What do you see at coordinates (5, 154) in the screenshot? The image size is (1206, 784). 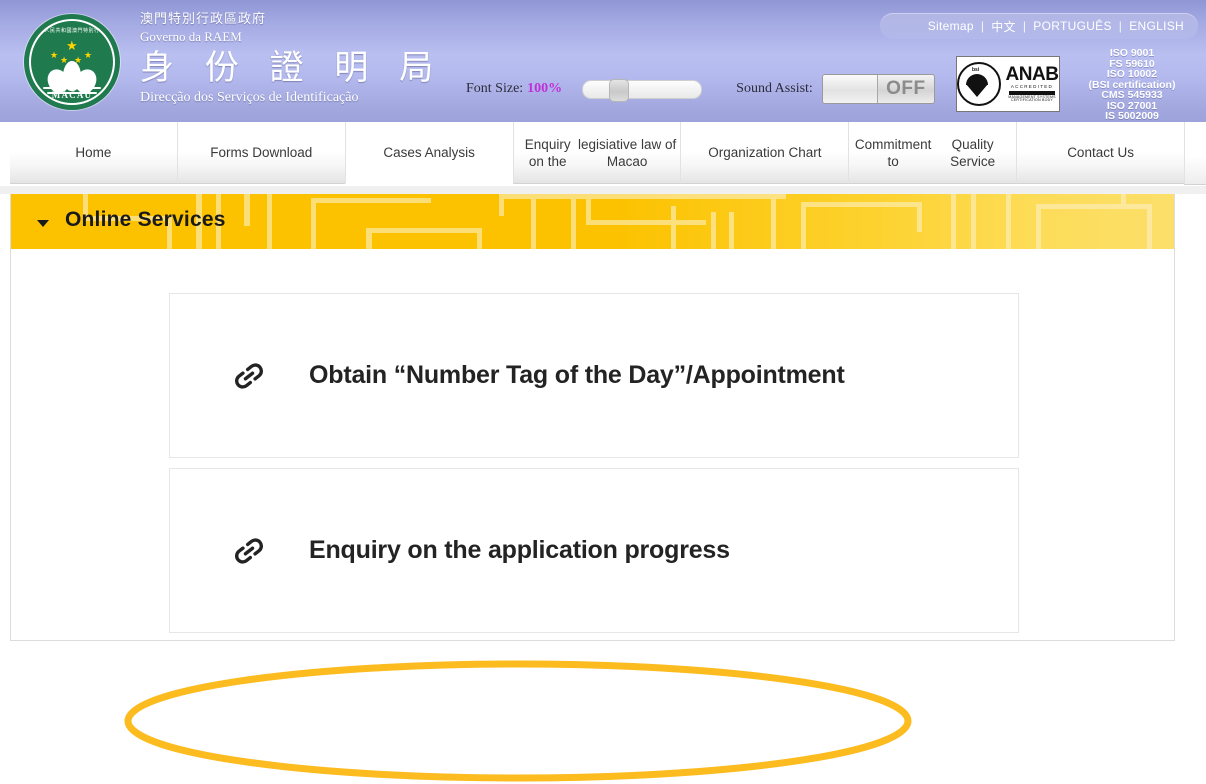 I see `nav-left-edge` at bounding box center [5, 154].